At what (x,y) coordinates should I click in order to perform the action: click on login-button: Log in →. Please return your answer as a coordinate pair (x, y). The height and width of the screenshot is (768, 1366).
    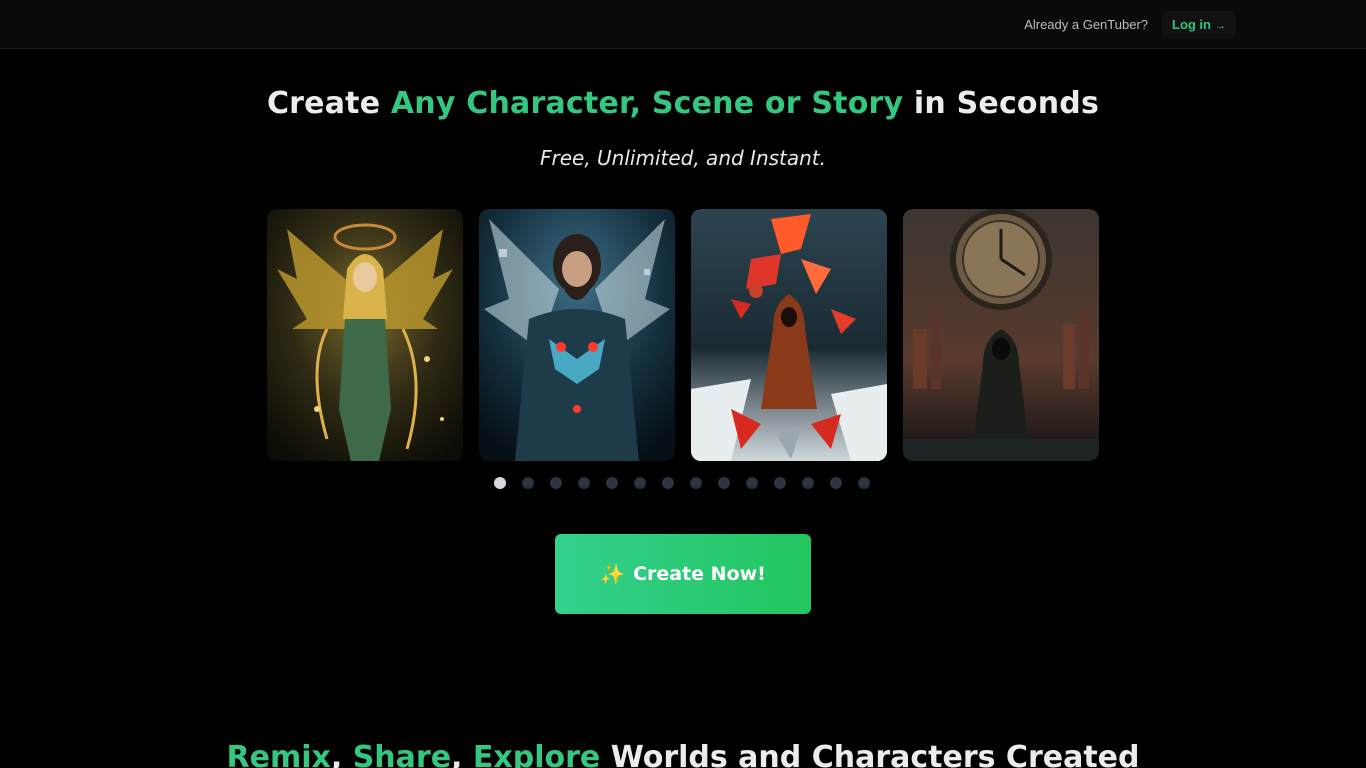
    Looking at the image, I should click on (1199, 24).